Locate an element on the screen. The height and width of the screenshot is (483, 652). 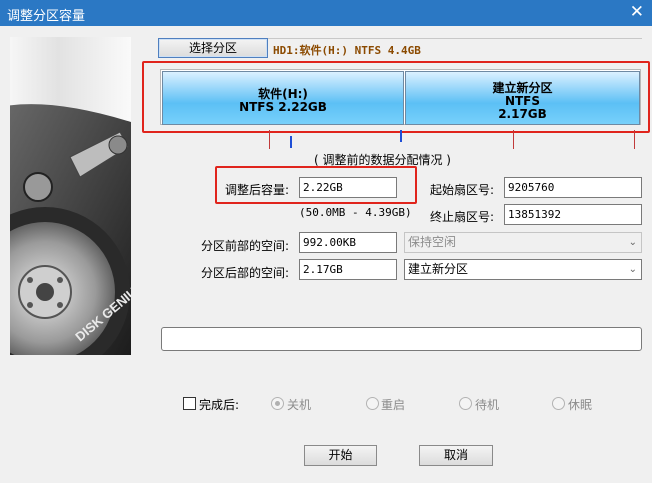
radio-shutdown-label: 关机 is located at coordinates (299, 405).